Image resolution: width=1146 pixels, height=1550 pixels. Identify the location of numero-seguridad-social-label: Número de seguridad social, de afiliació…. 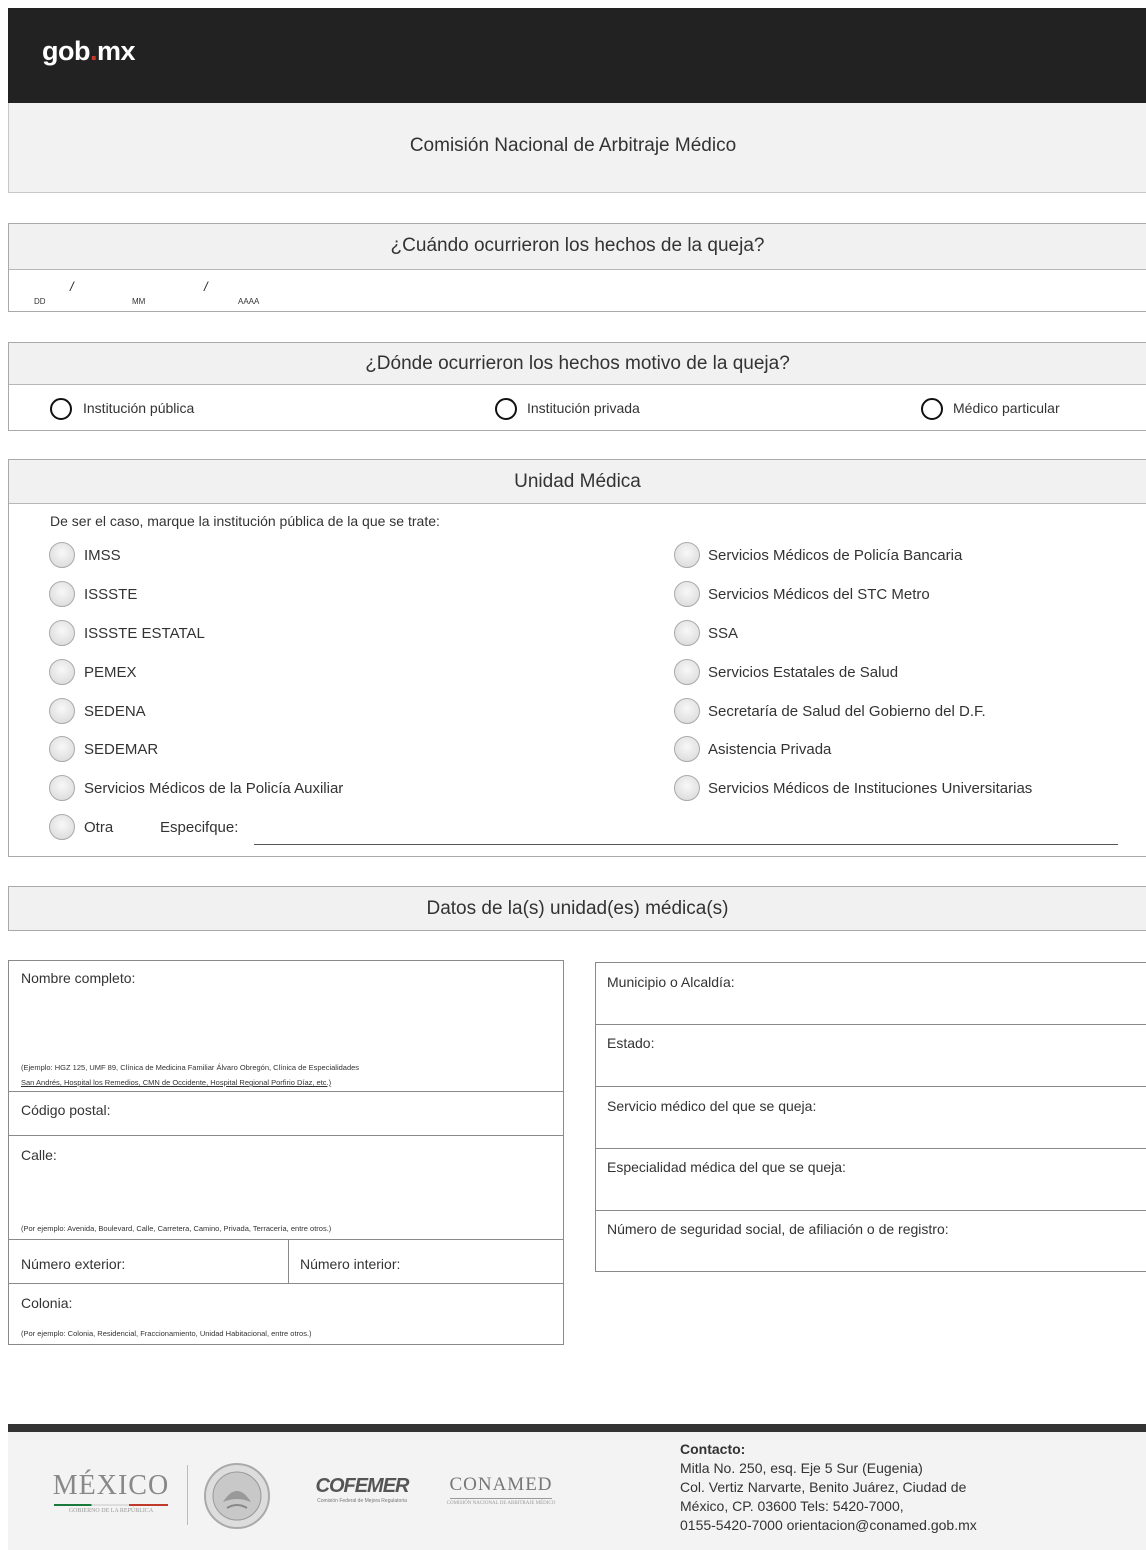
(778, 1229).